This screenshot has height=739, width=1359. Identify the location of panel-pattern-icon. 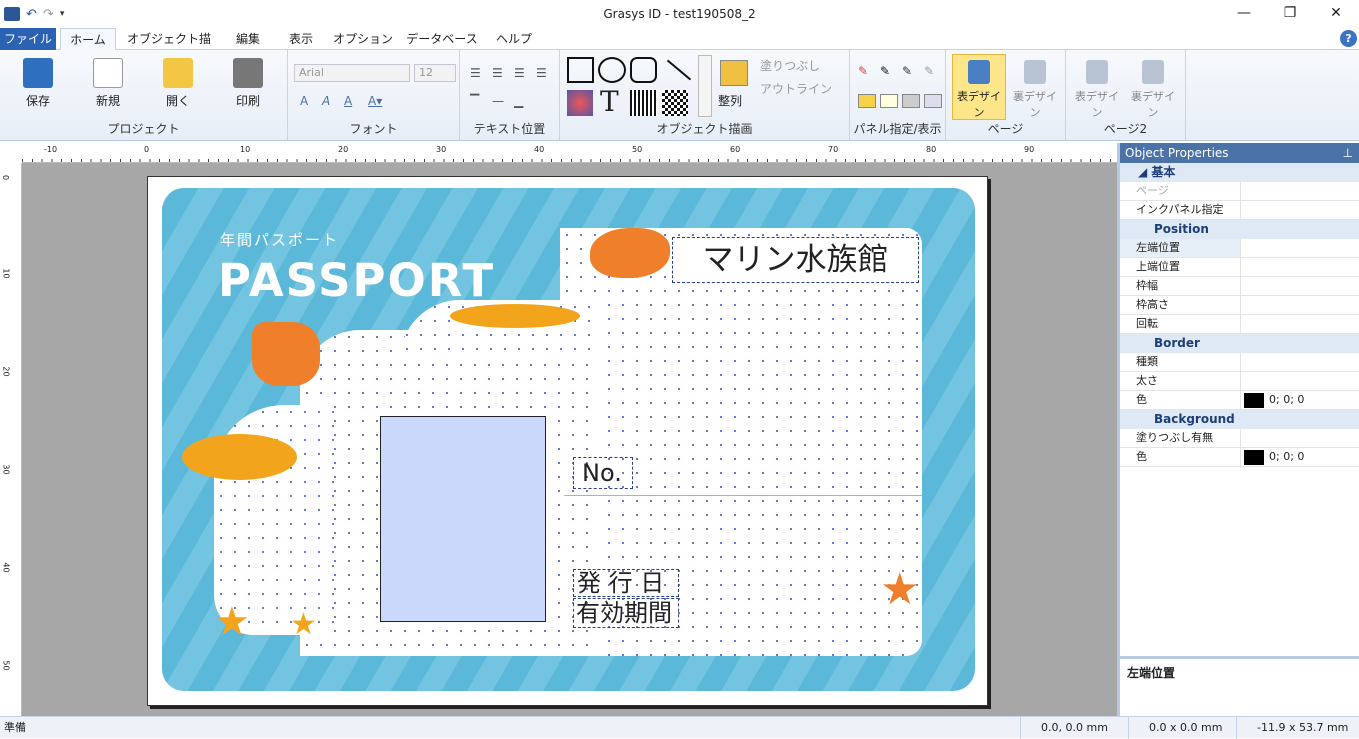
(911, 101).